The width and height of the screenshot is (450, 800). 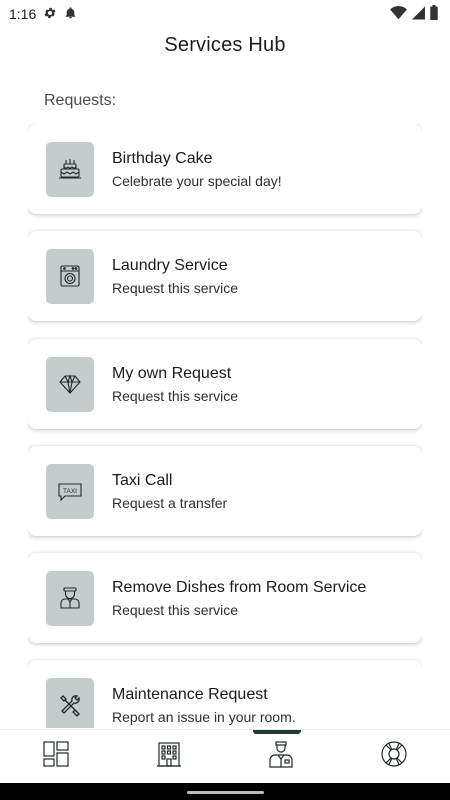 I want to click on wifi-icon, so click(x=398, y=14).